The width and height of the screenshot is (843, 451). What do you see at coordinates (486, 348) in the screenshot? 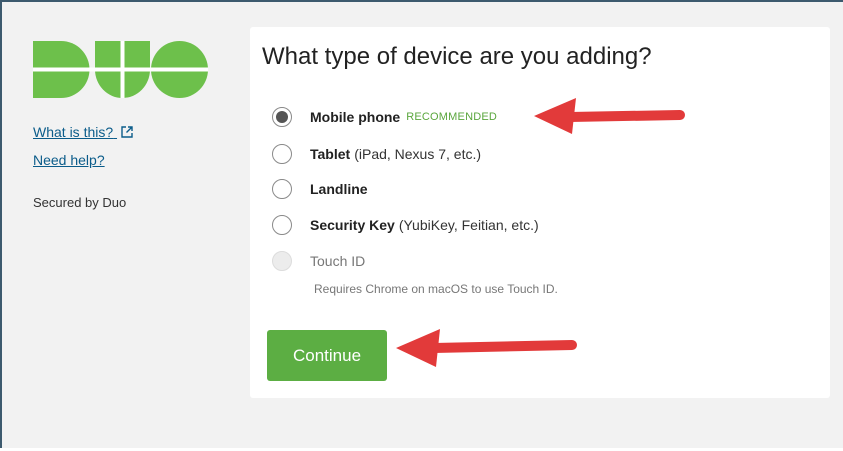
I see `annotation-arrow-continue` at bounding box center [486, 348].